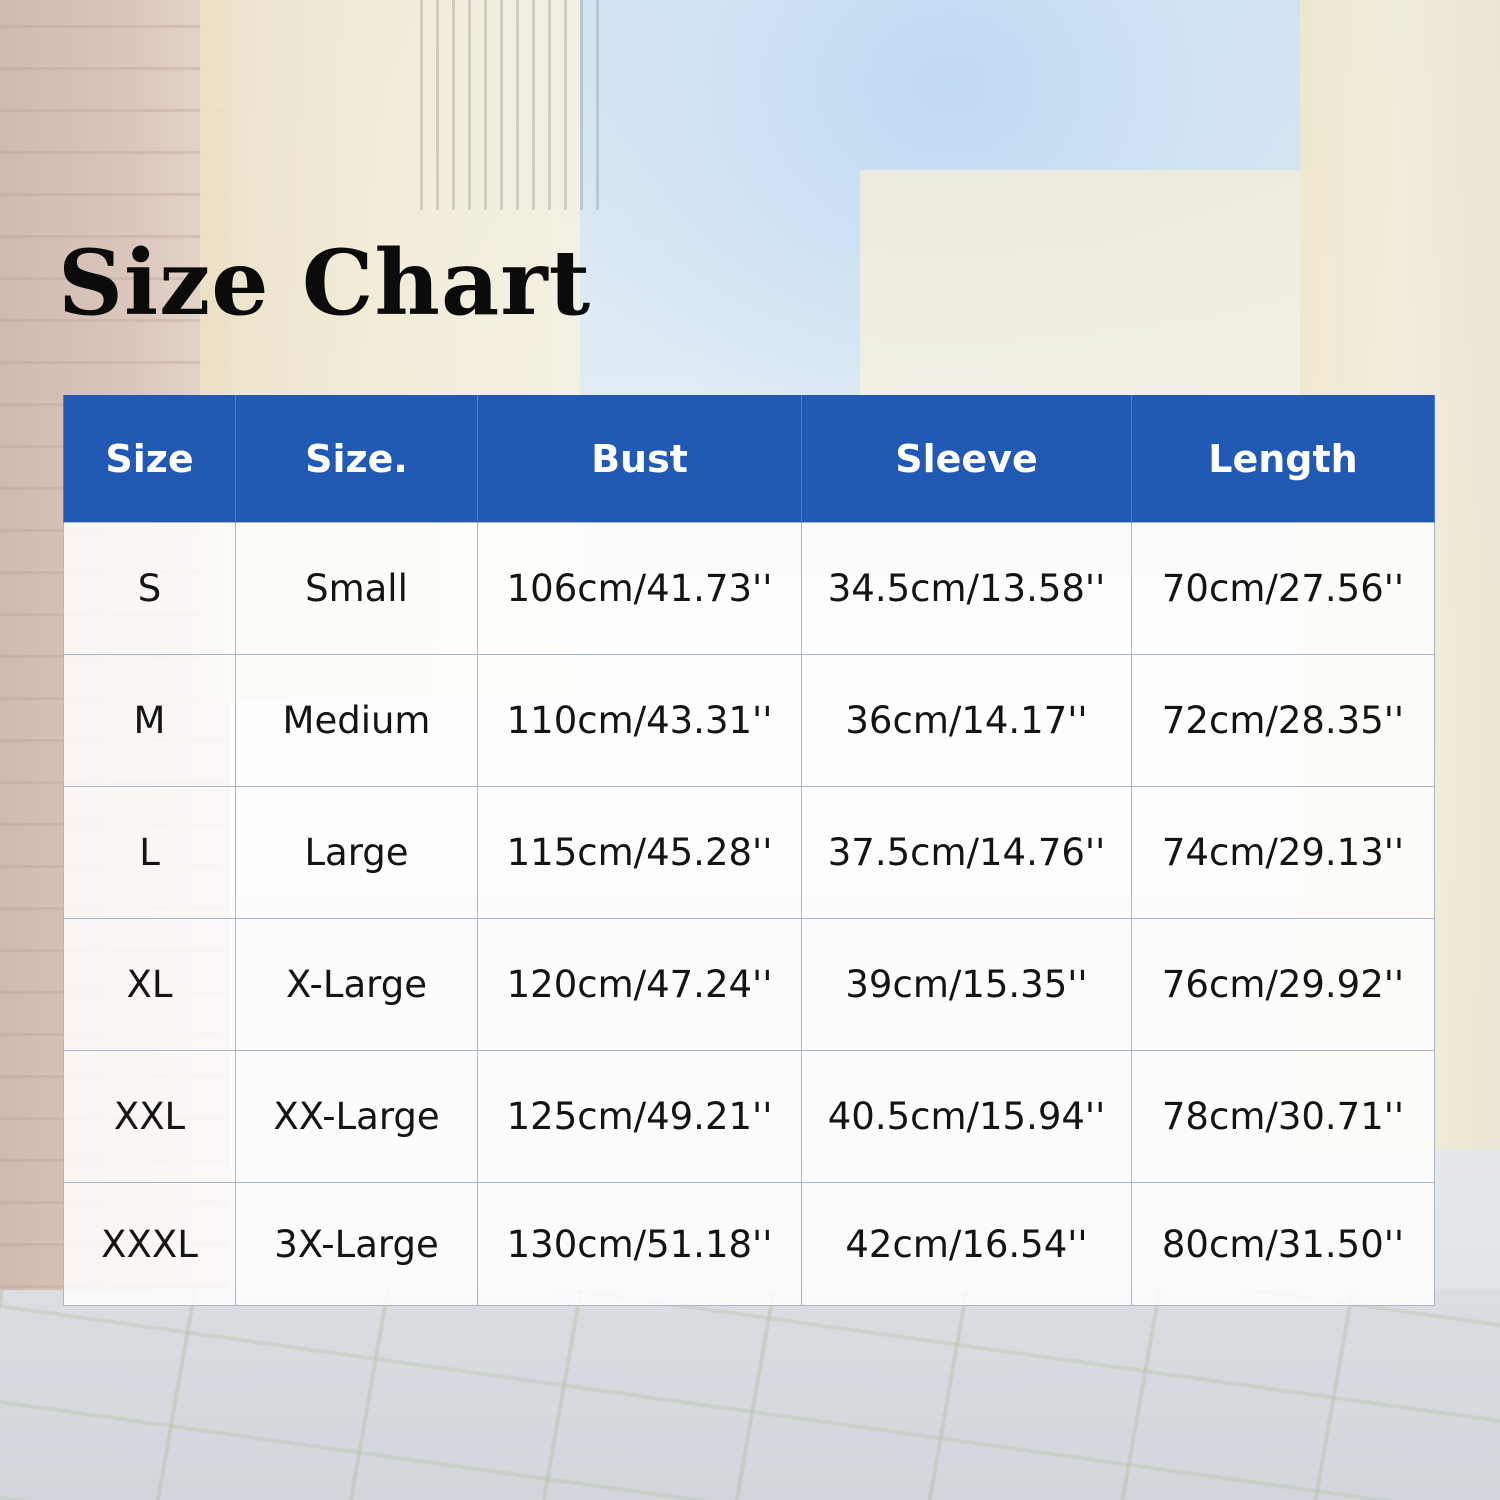  Describe the element at coordinates (966, 852) in the screenshot. I see `cell-sleeve: 37.5cm/14.76''` at that location.